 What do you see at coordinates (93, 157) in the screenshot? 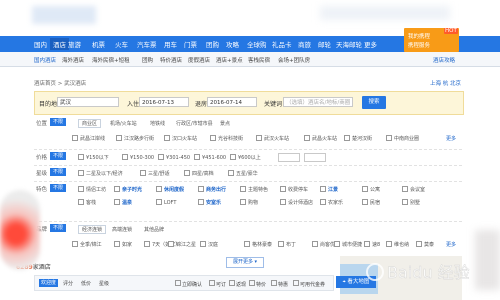
I see `price-option: ¥150以下` at bounding box center [93, 157].